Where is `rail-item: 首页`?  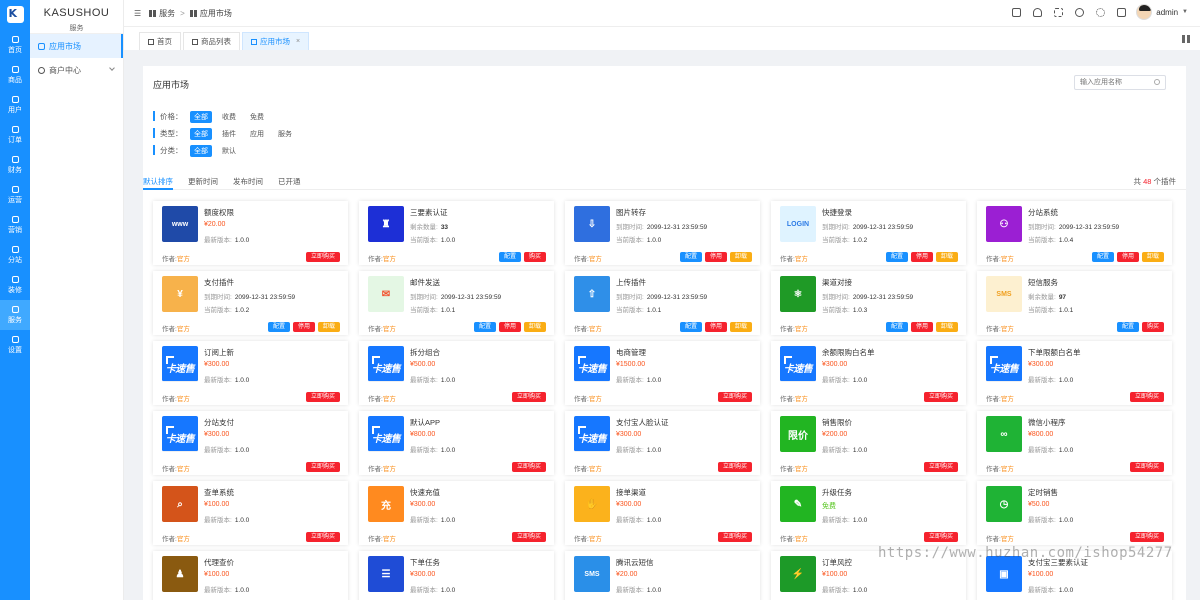
rail-item: 首页 is located at coordinates (15, 45).